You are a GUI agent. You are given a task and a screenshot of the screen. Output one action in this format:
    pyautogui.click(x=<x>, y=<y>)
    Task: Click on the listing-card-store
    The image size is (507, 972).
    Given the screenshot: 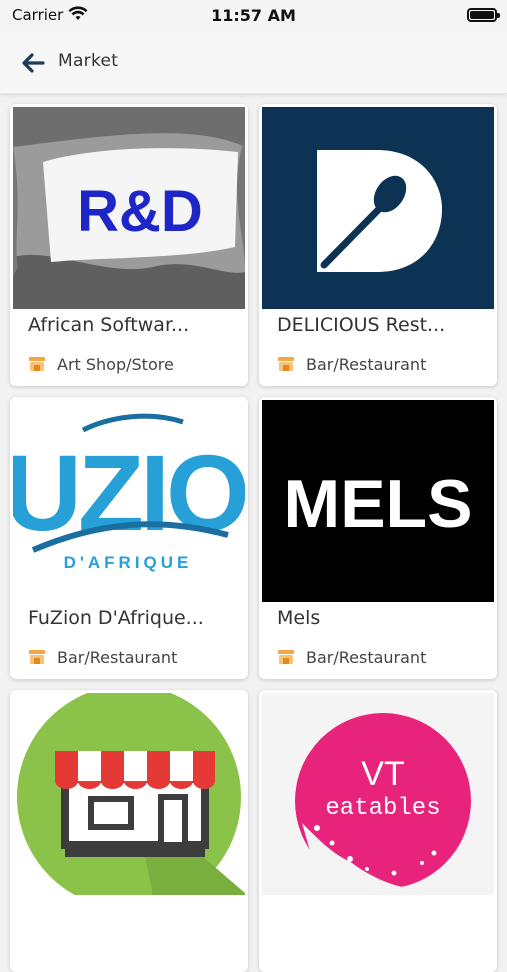 What is the action you would take?
    pyautogui.click(x=129, y=831)
    